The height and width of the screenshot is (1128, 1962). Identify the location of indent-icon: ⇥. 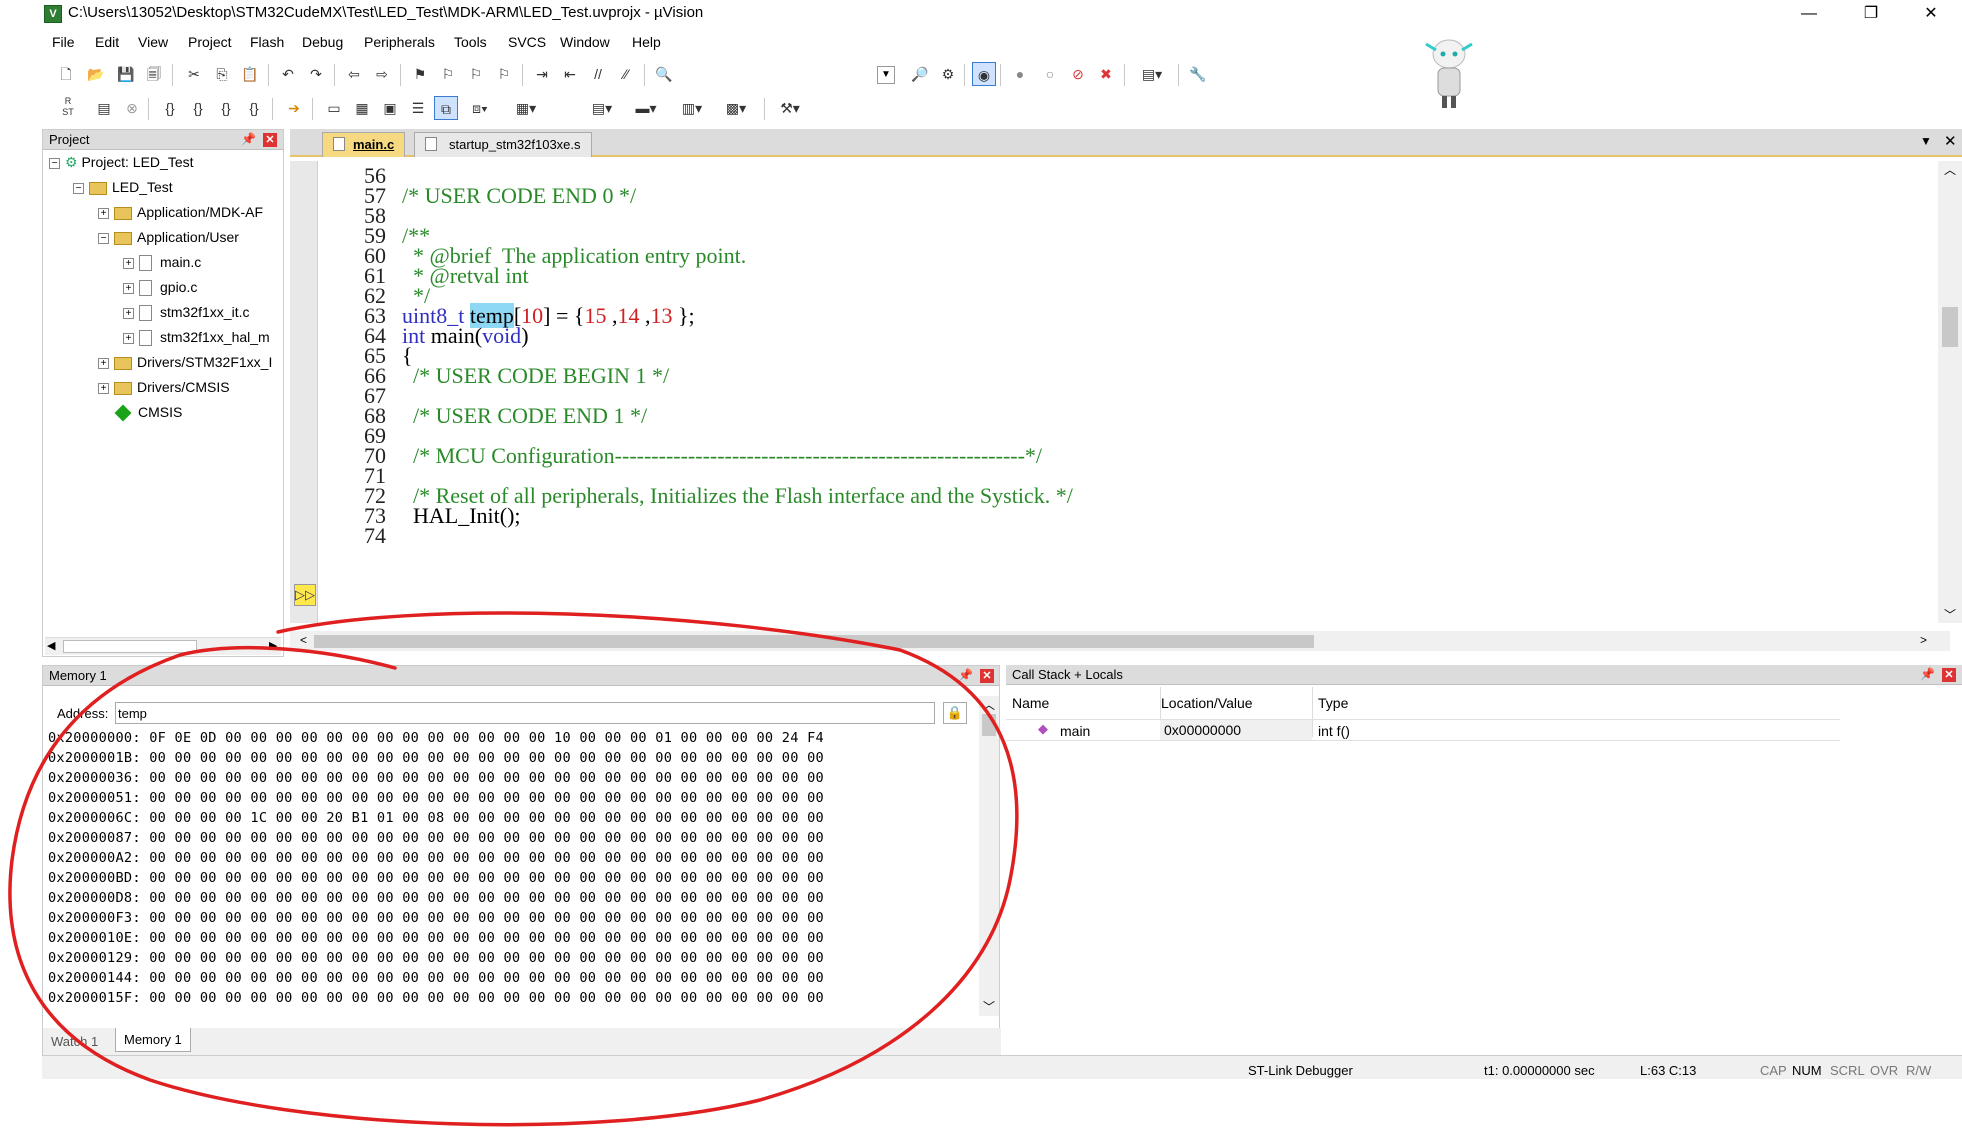
(542, 74).